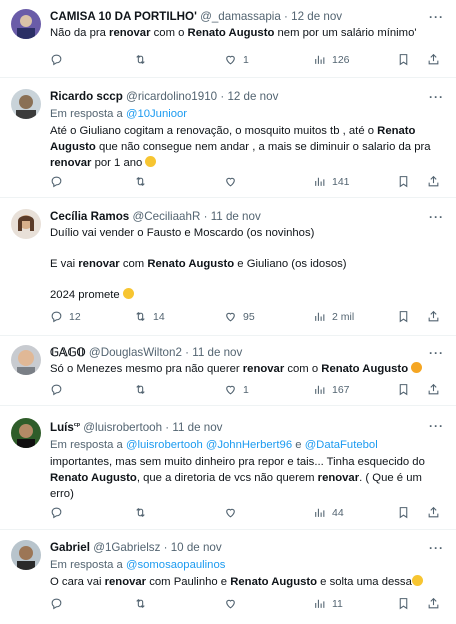 The width and height of the screenshot is (456, 624). I want to click on mention-link: @DataFutebol, so click(341, 445).